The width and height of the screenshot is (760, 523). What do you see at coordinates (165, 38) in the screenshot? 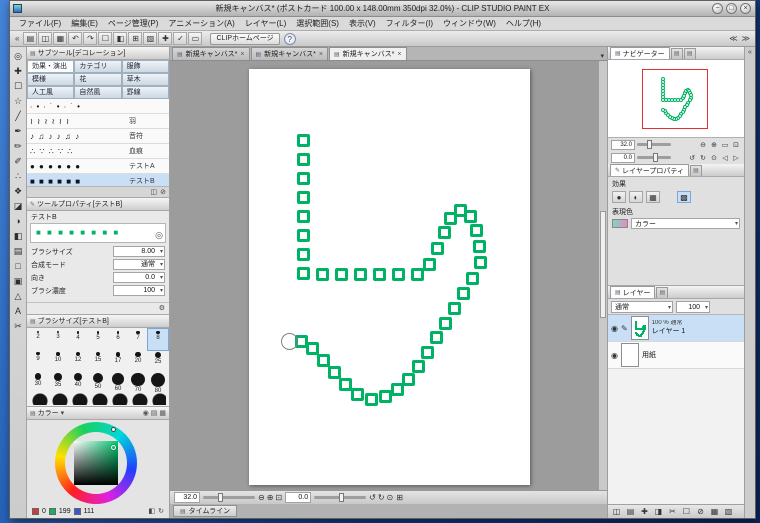
I see `command-icon: ✚` at bounding box center [165, 38].